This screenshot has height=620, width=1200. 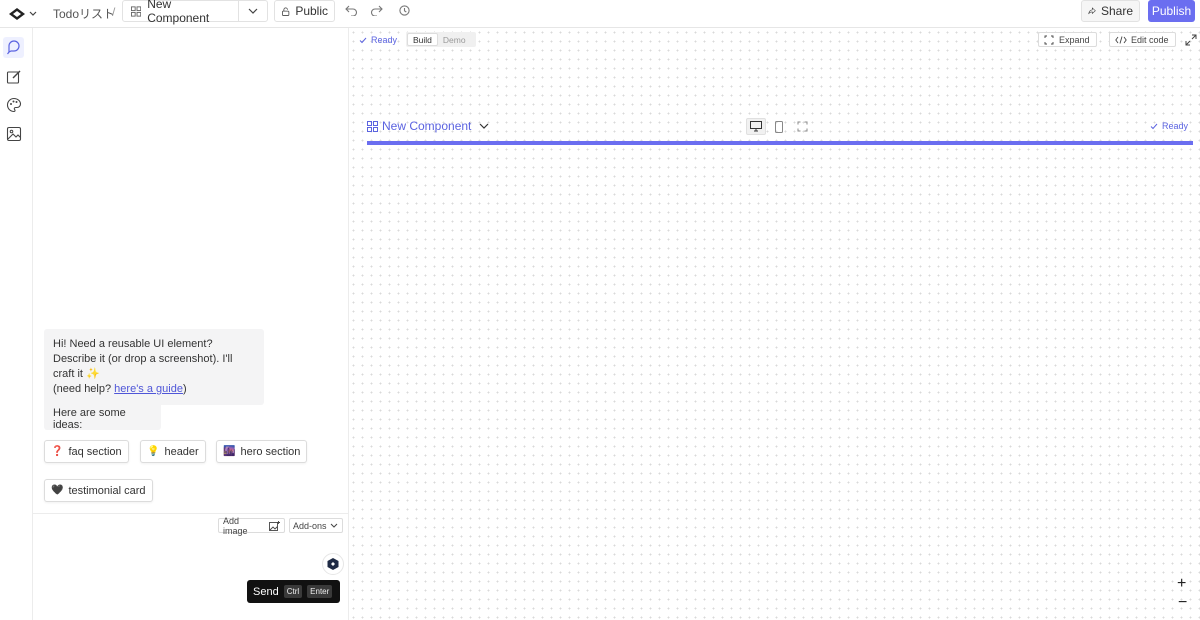 What do you see at coordinates (153, 451) in the screenshot?
I see `lightbulb-icon: 💡` at bounding box center [153, 451].